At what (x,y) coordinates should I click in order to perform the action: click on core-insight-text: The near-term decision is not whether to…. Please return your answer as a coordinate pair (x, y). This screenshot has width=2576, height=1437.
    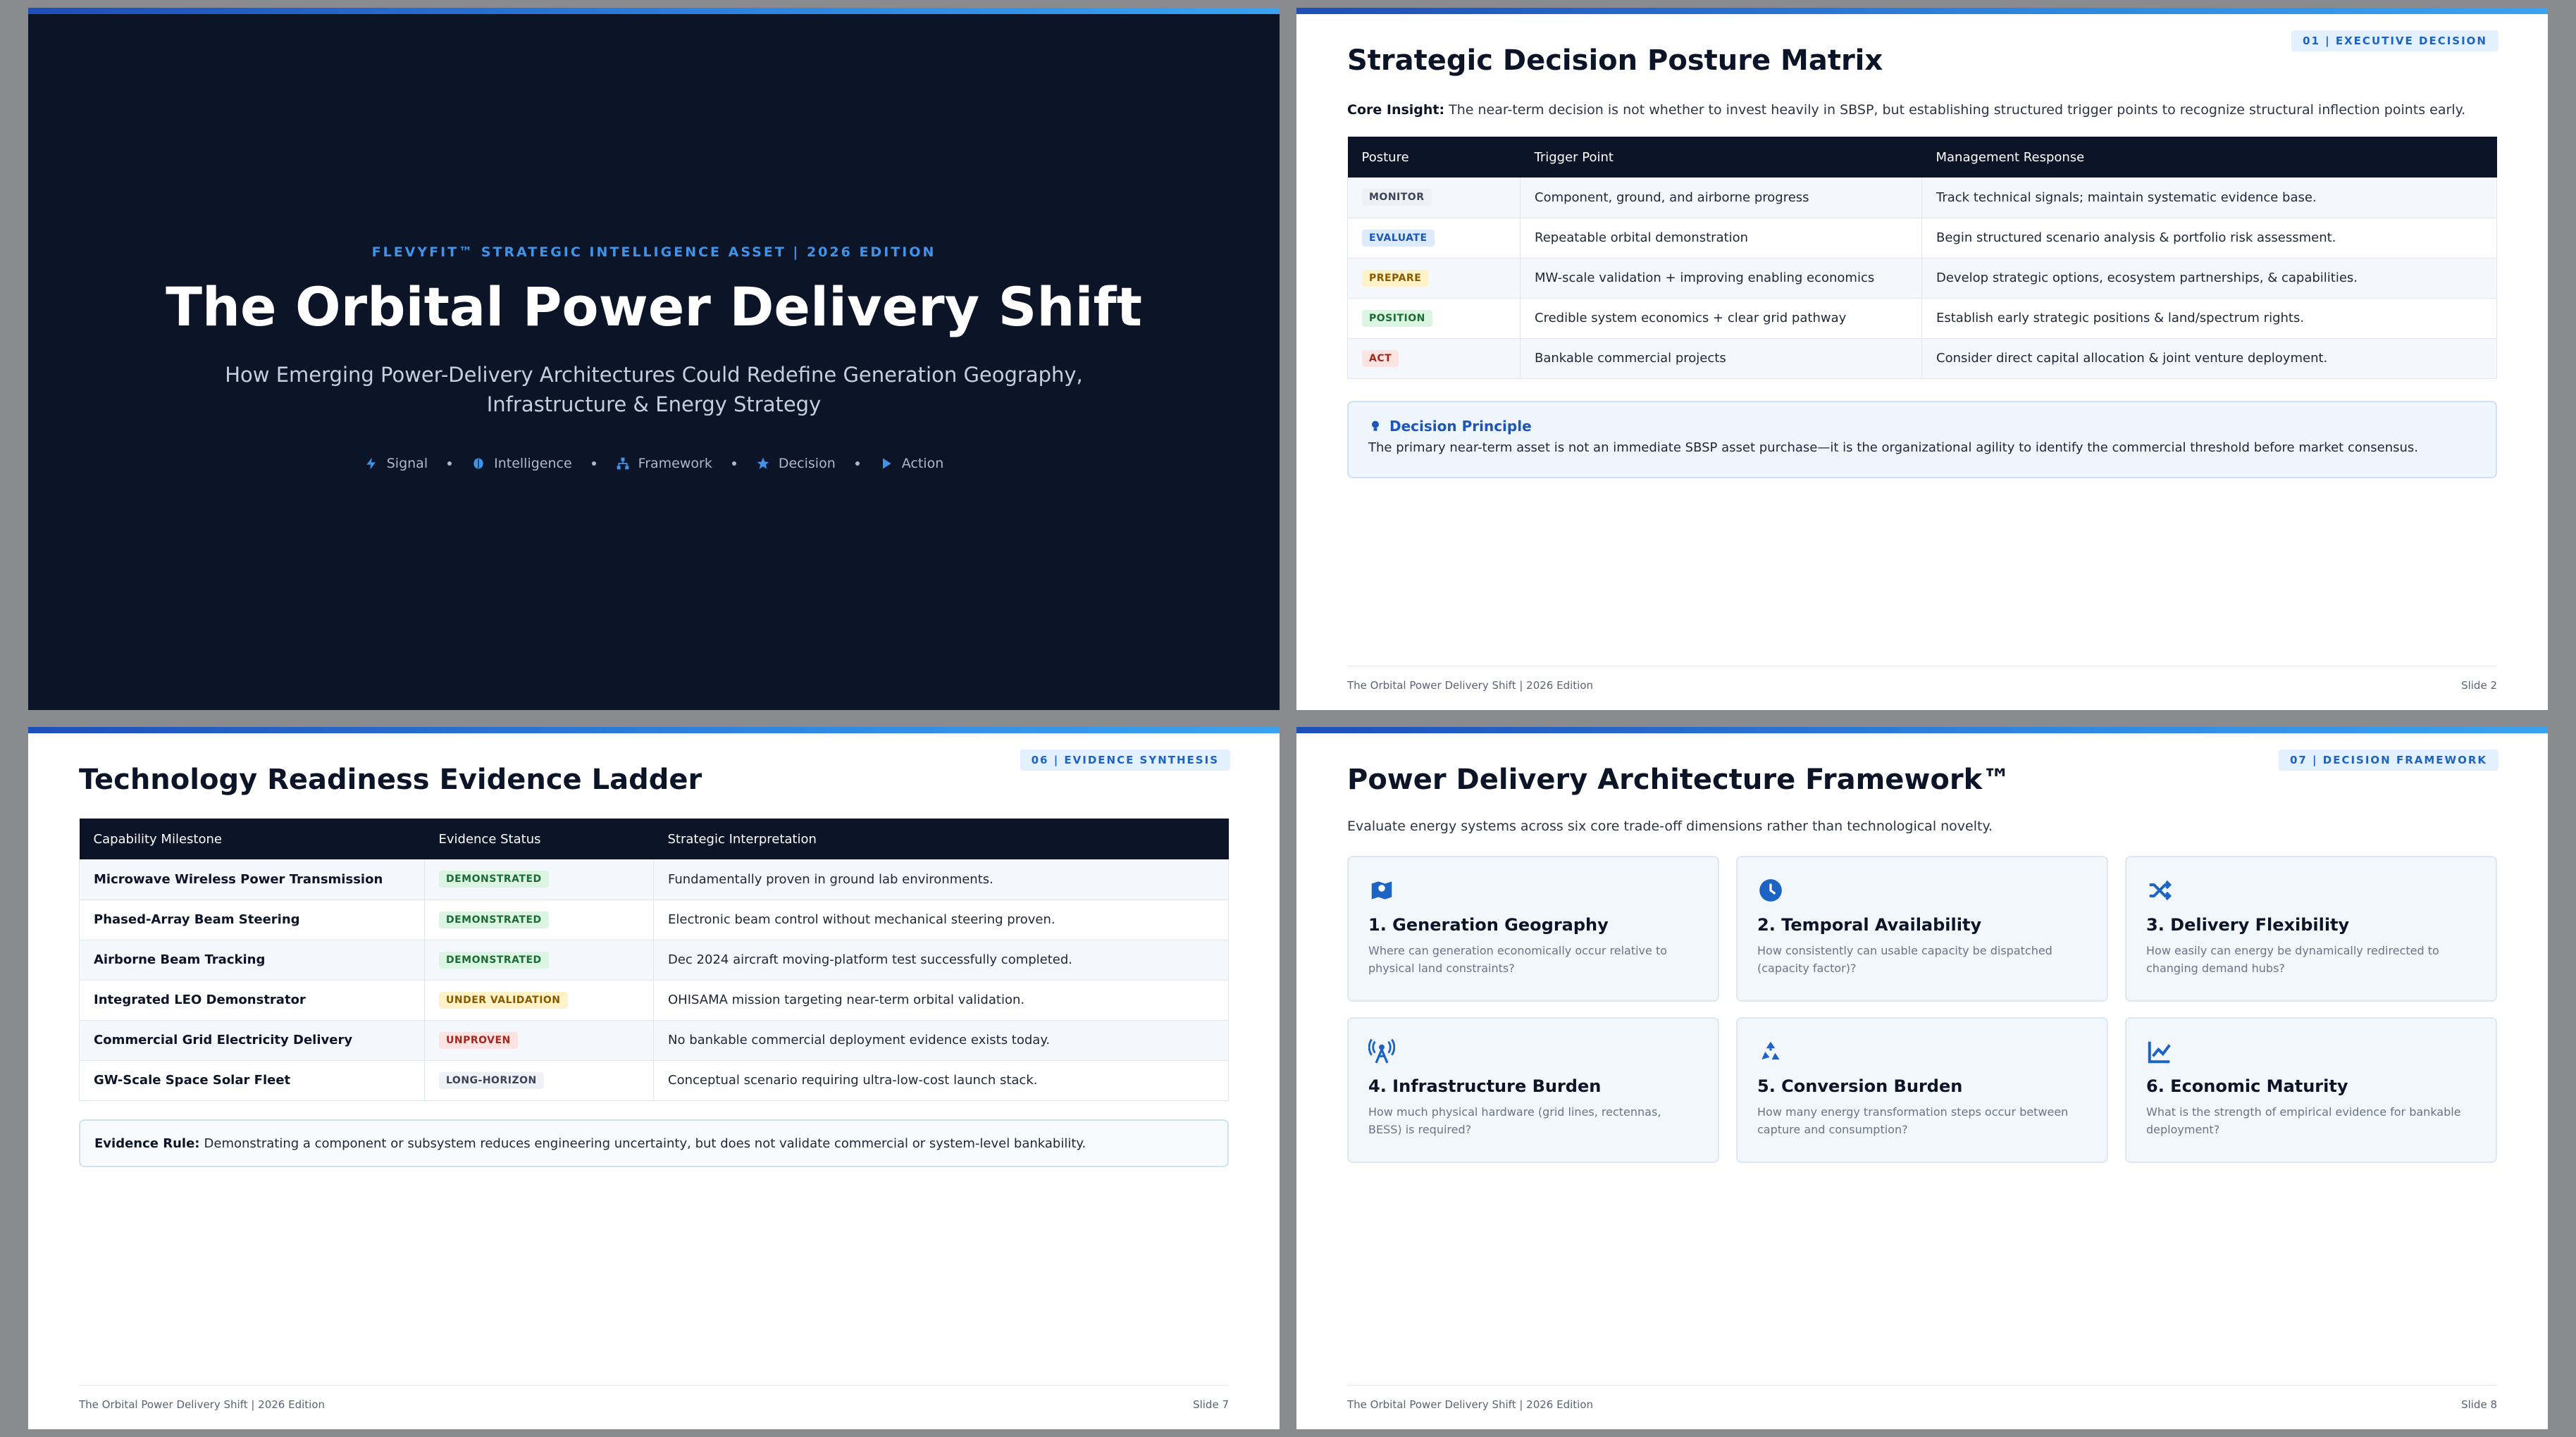
    Looking at the image, I should click on (1957, 110).